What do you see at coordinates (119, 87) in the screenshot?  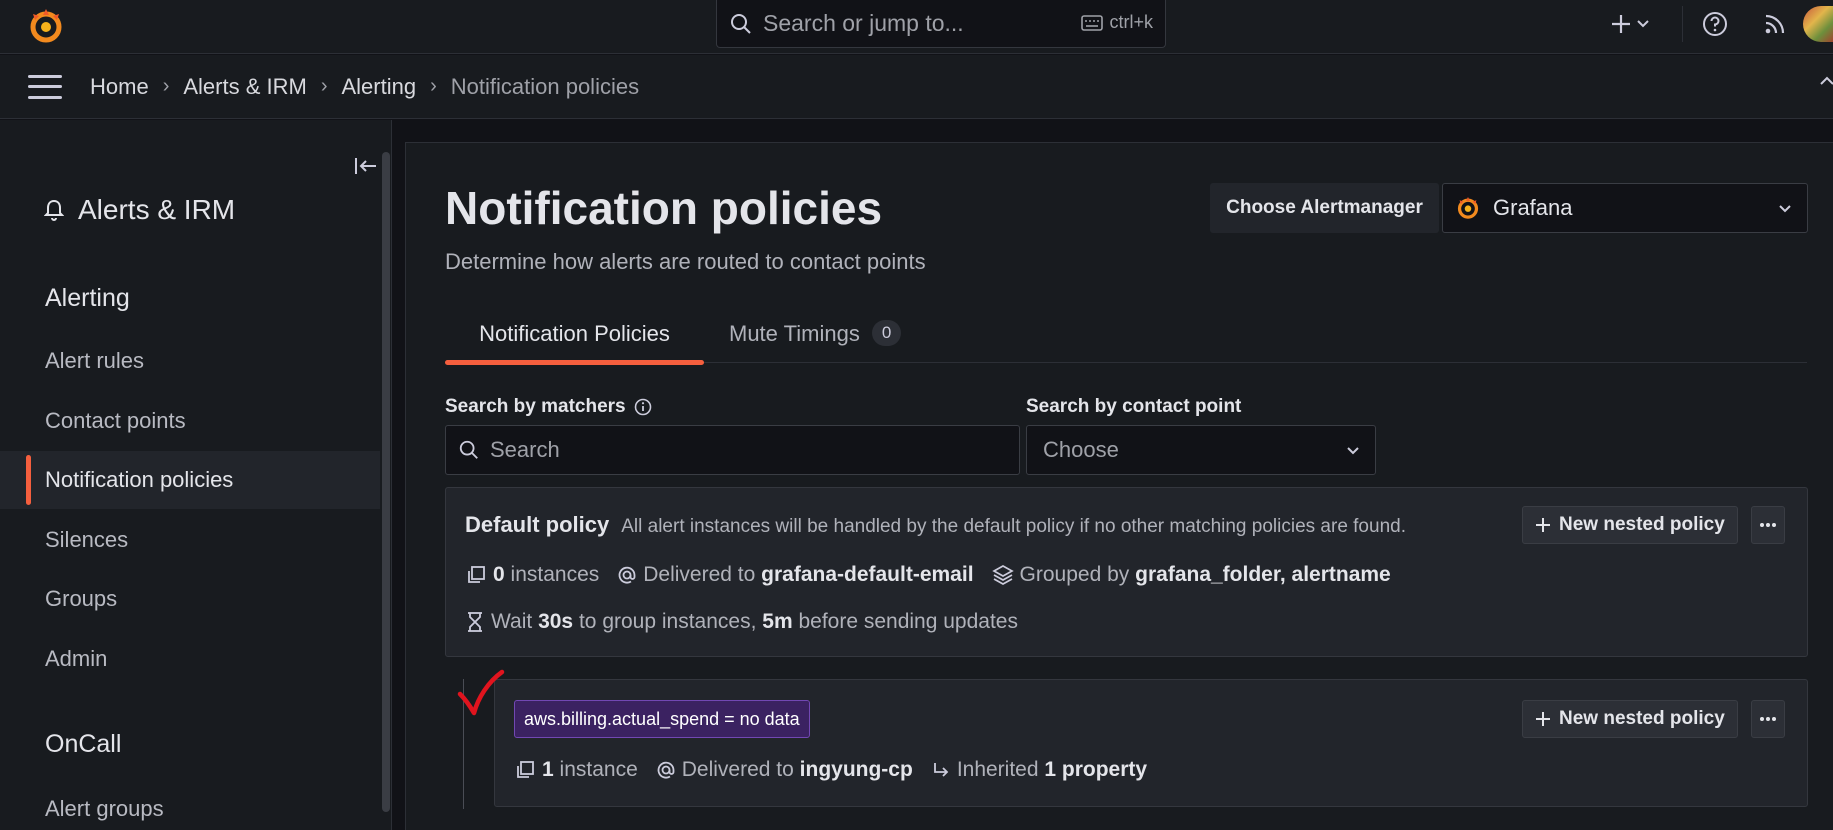 I see `breadcrumb-home: Home` at bounding box center [119, 87].